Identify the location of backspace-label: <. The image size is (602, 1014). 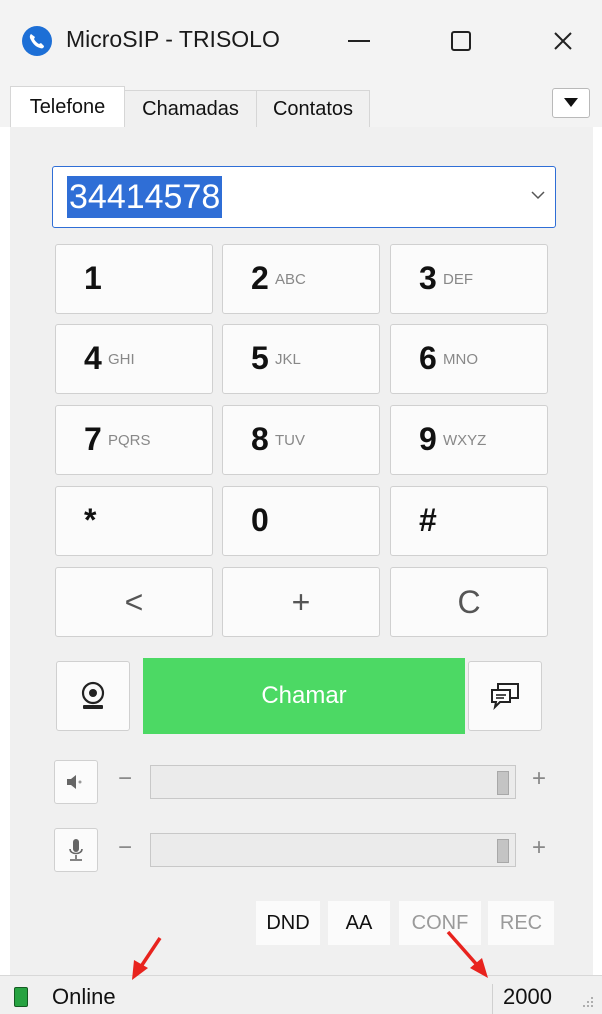
(134, 602).